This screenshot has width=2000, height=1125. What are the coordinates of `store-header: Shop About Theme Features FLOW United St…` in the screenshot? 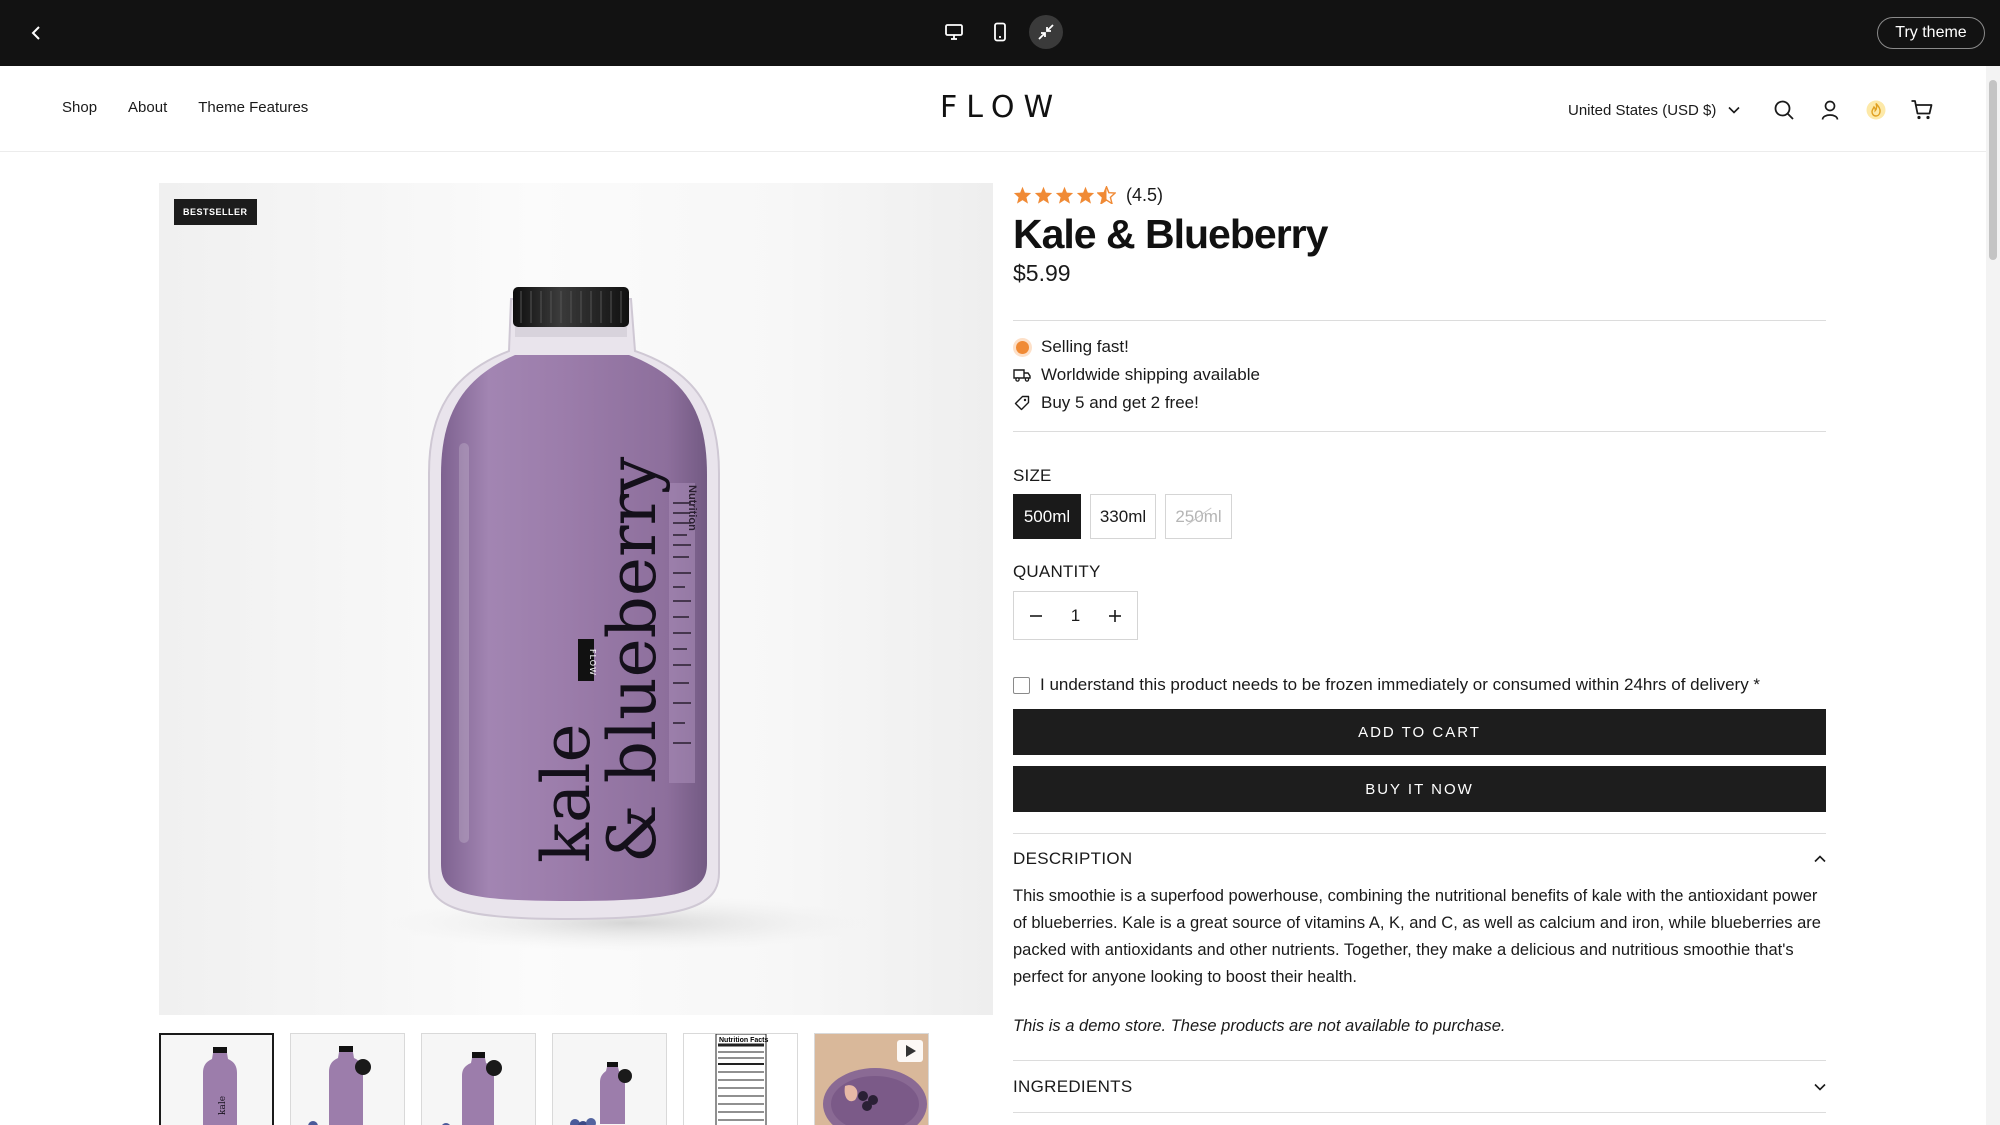 It's located at (993, 109).